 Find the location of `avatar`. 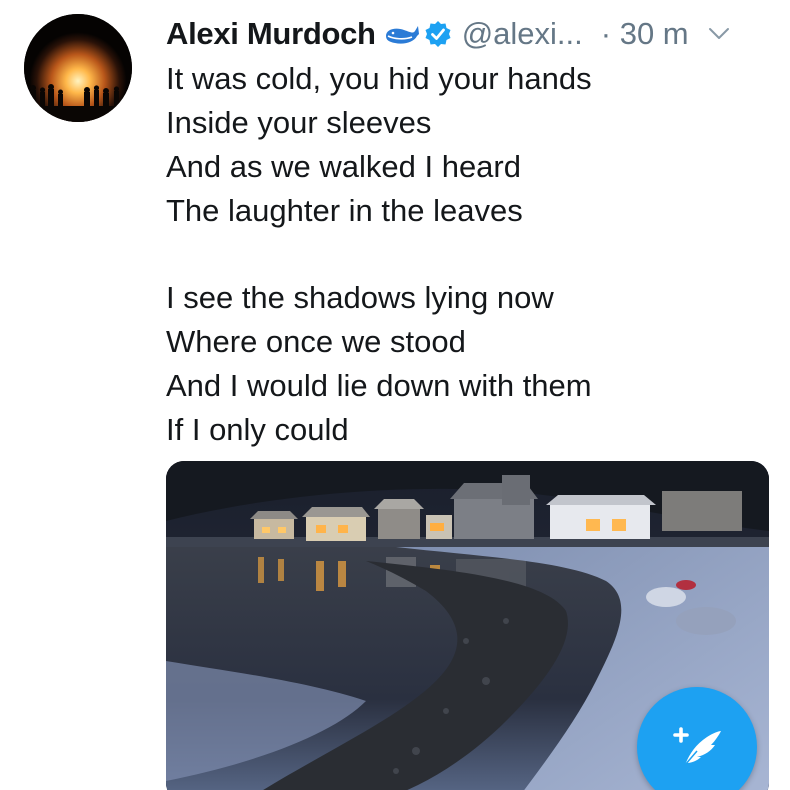

avatar is located at coordinates (78, 68).